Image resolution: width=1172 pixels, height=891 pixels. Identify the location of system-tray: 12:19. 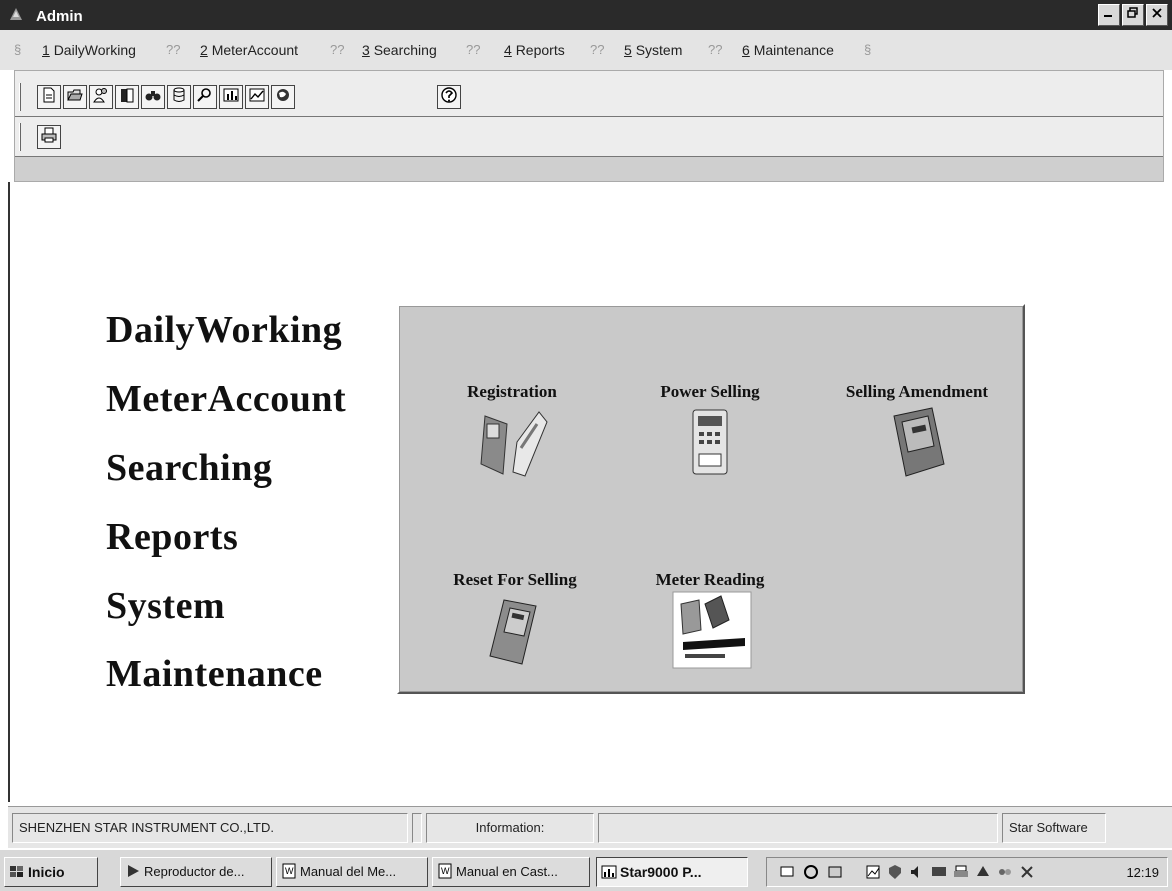
(967, 872).